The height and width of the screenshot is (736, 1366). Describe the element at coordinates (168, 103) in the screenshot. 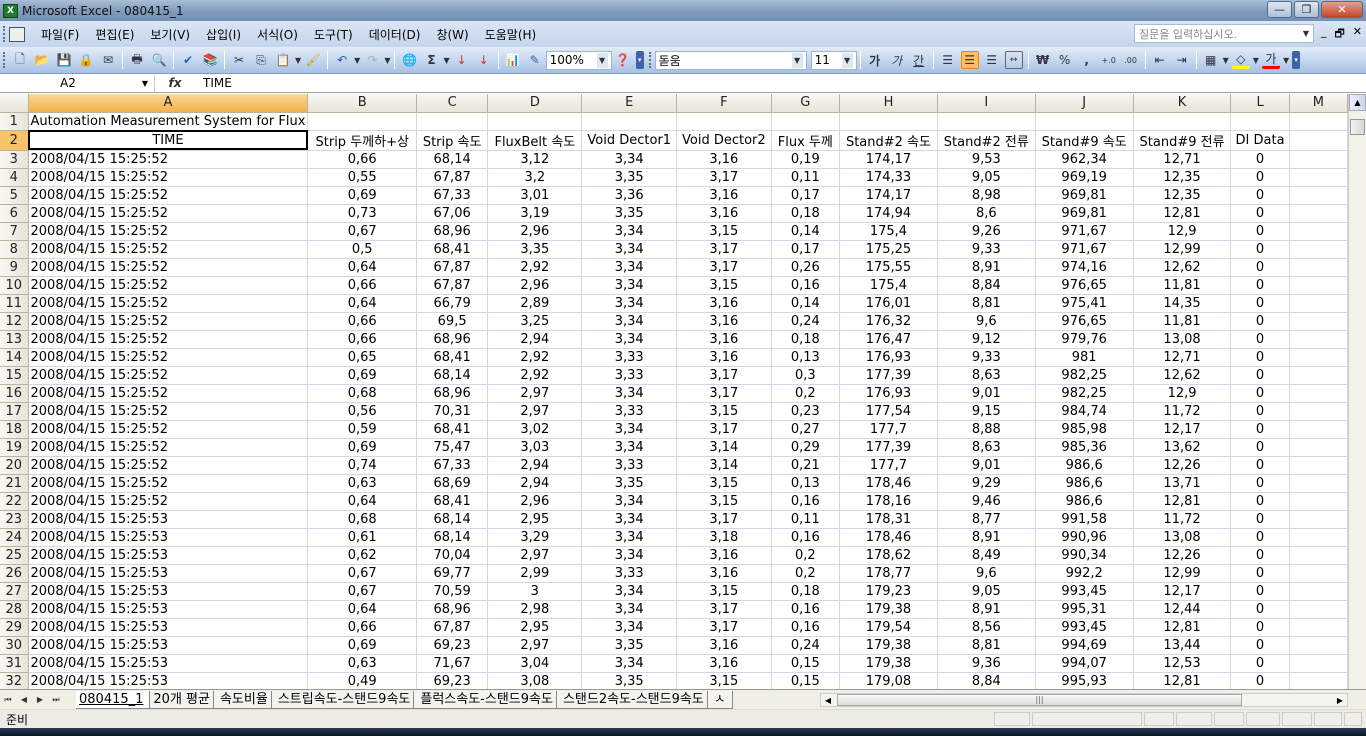

I see `column-header: A` at that location.